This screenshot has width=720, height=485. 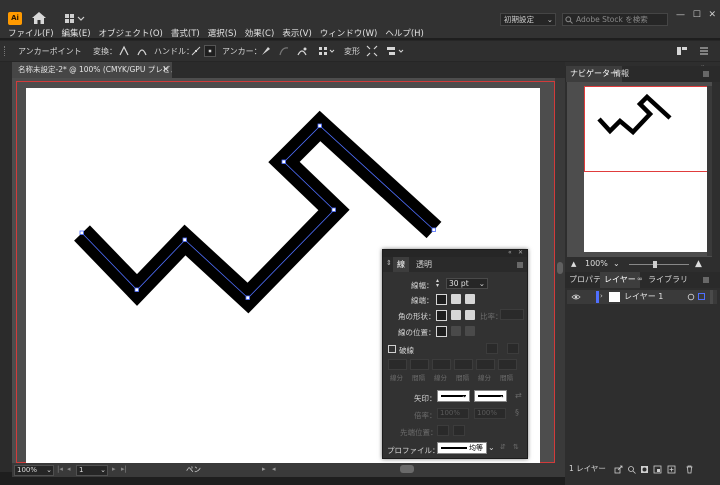 What do you see at coordinates (576, 297) in the screenshot?
I see `eye-icon` at bounding box center [576, 297].